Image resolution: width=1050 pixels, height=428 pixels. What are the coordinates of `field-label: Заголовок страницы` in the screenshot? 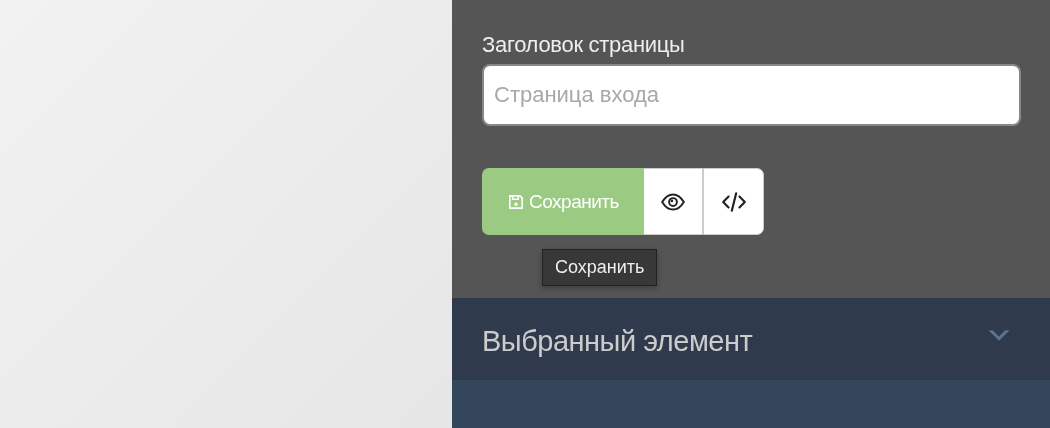 It's located at (584, 45).